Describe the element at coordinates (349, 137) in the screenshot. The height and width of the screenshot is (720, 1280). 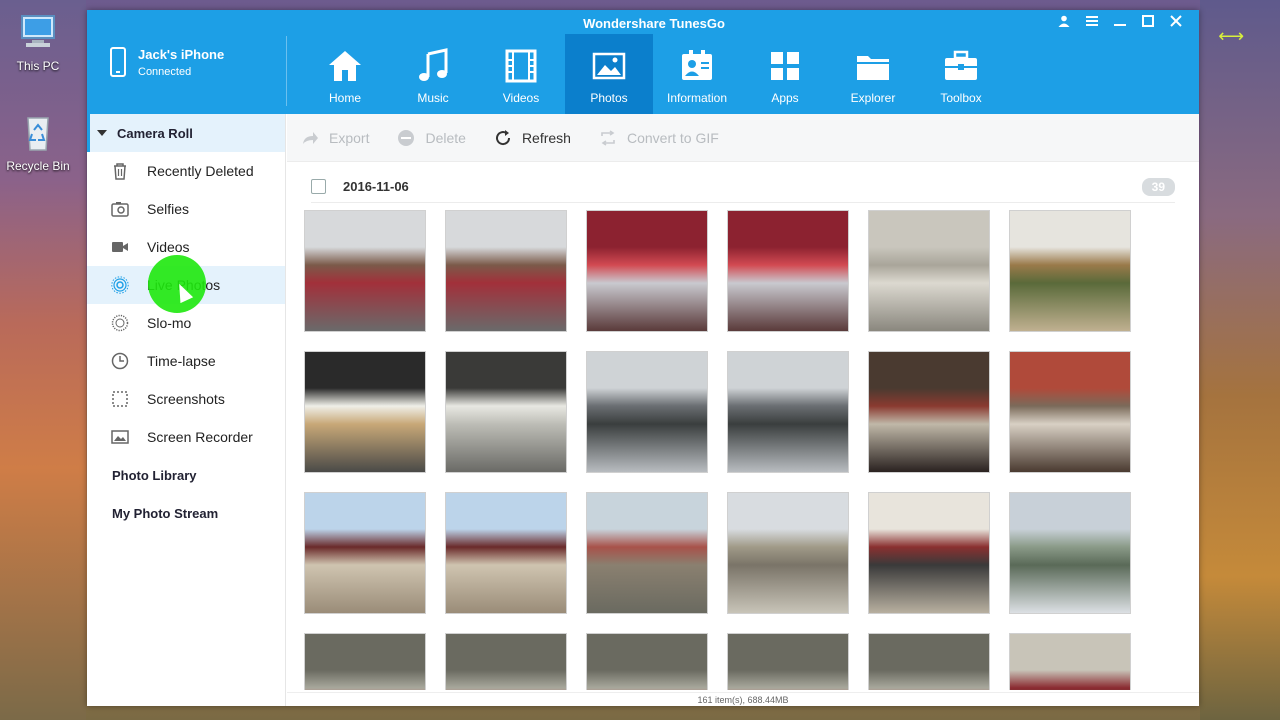
I see `export-label: Export` at that location.